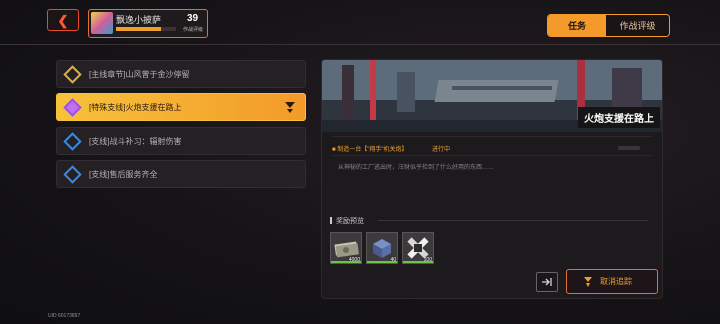 The width and height of the screenshot is (720, 324). I want to click on back-button: ❮, so click(63, 20).